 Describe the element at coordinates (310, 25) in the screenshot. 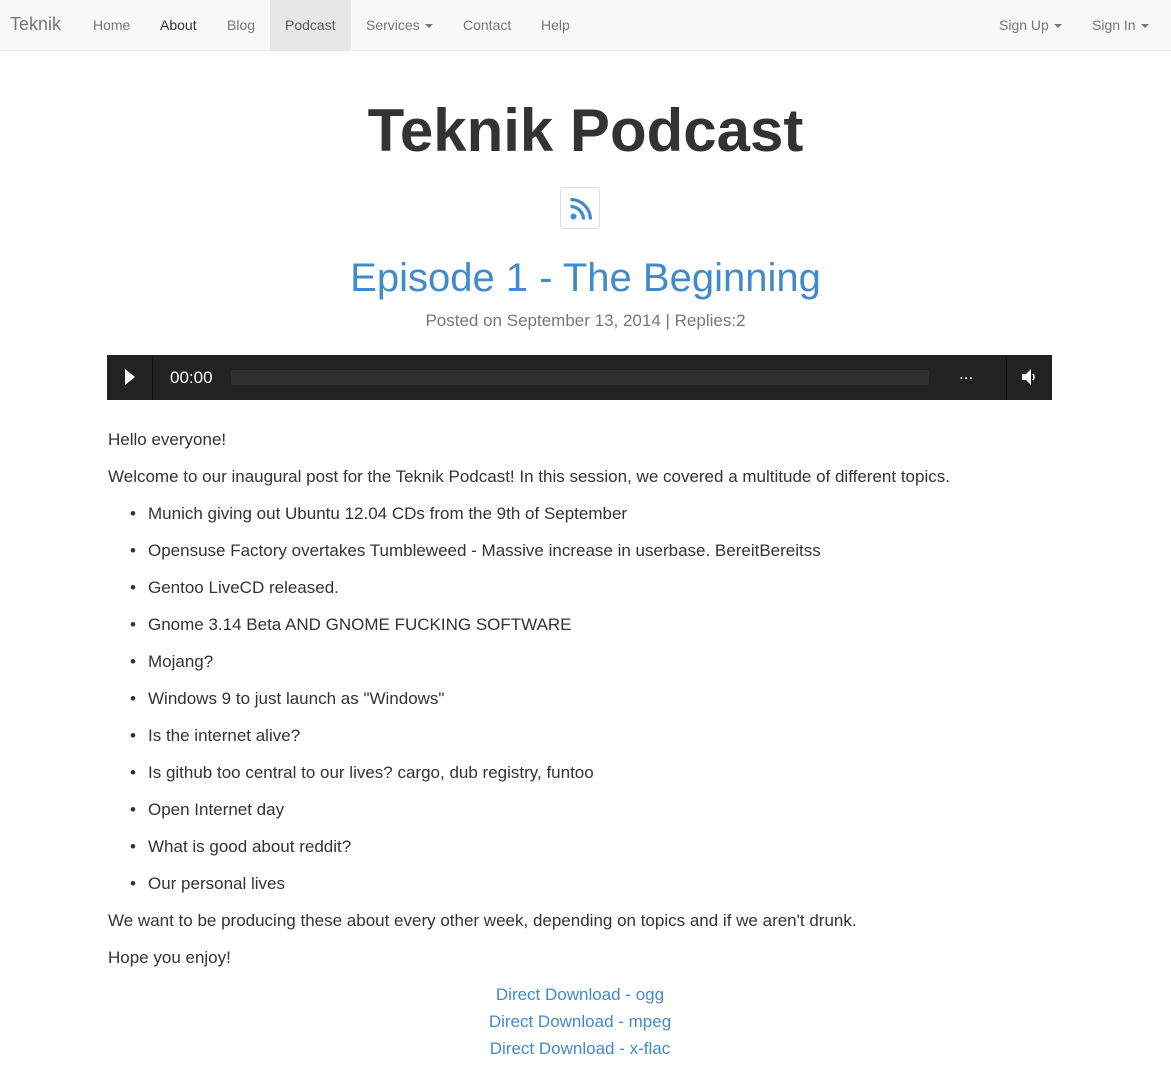

I see `nav-podcast: Podcast` at that location.